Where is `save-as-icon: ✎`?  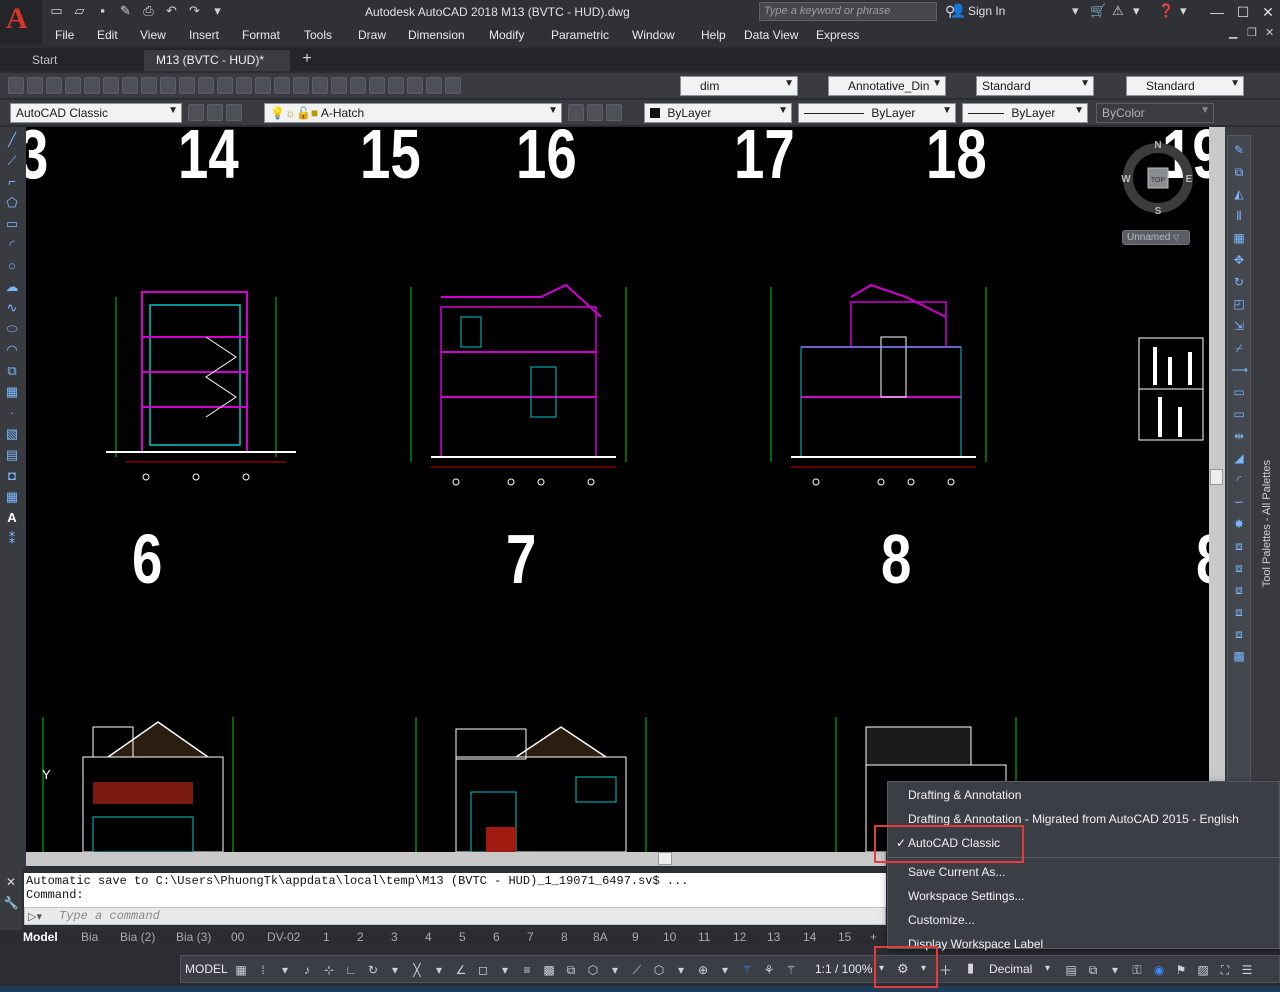 save-as-icon: ✎ is located at coordinates (125, 11).